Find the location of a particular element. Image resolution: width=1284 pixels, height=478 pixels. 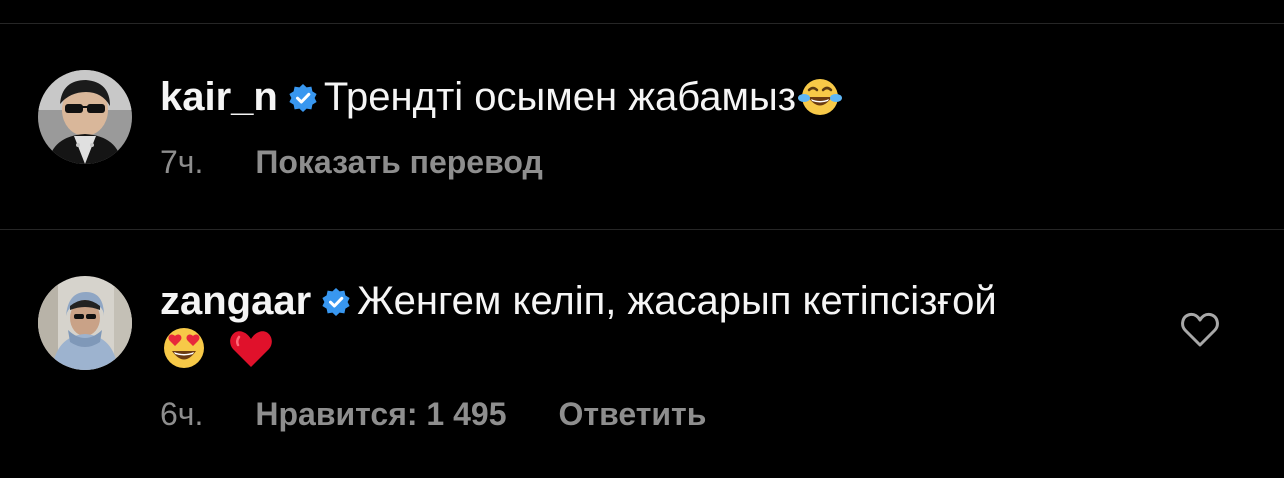

reply-button: Ответить is located at coordinates (633, 414).